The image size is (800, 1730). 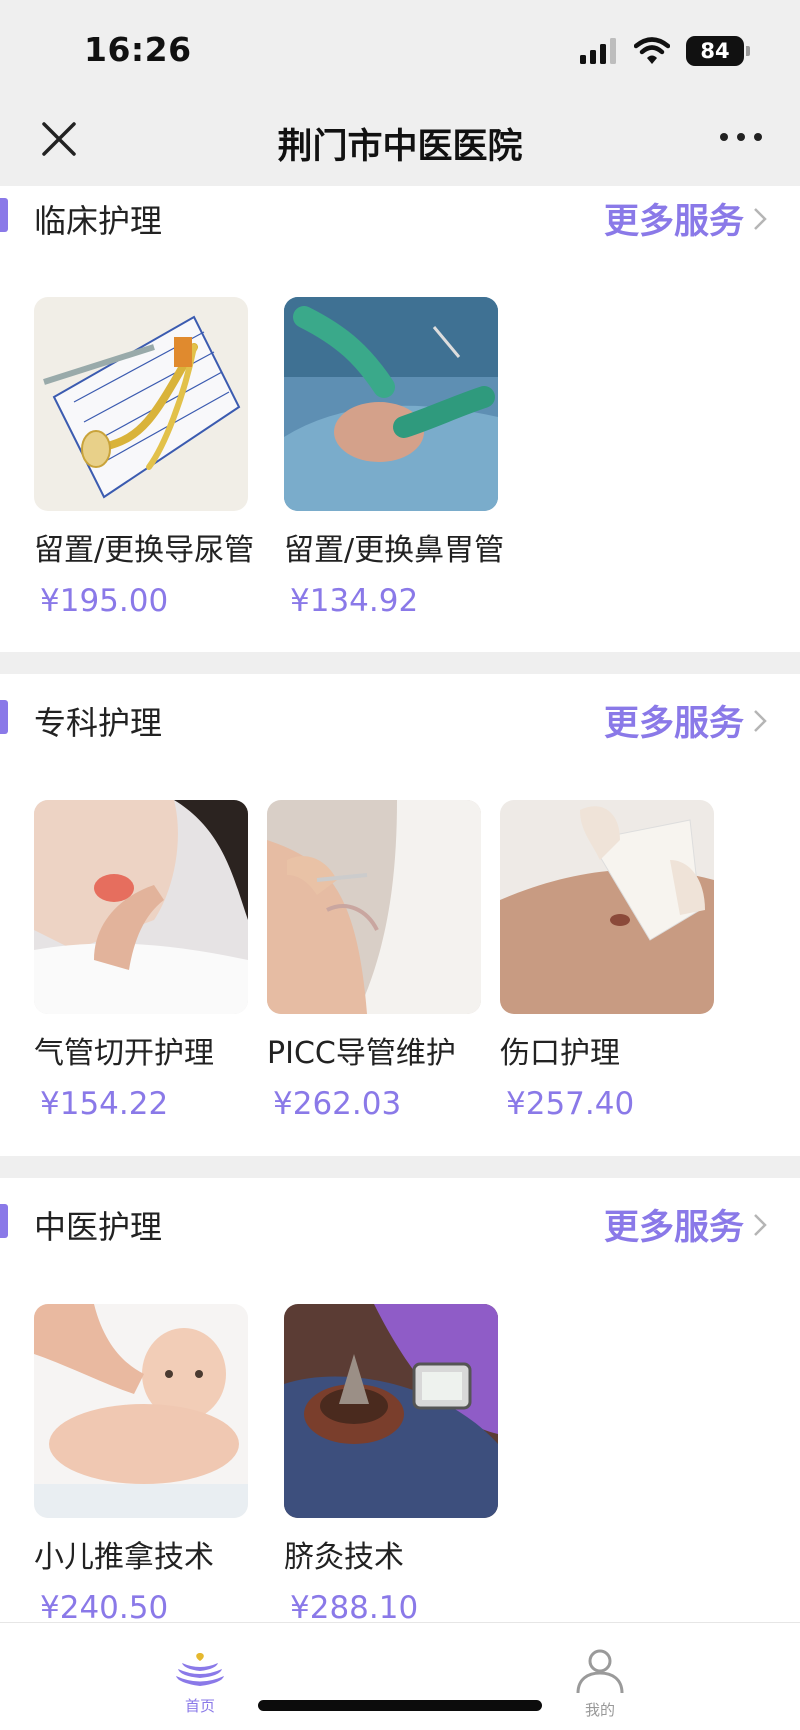 I want to click on home-indicator, so click(x=400, y=1705).